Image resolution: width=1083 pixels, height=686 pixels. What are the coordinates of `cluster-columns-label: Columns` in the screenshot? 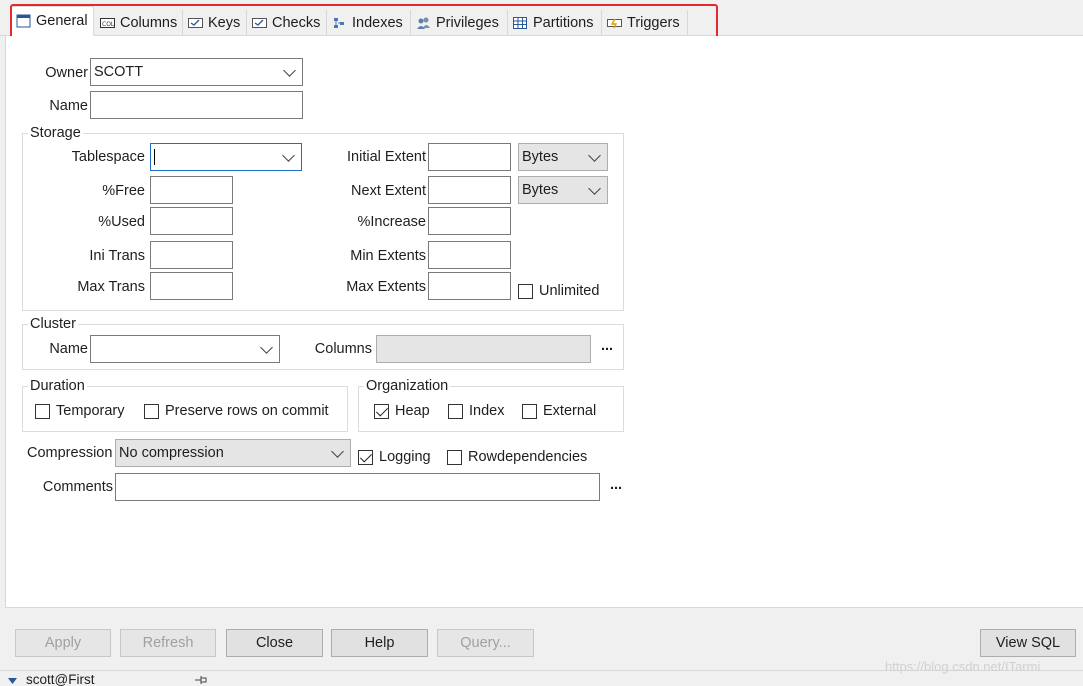 It's located at (343, 349).